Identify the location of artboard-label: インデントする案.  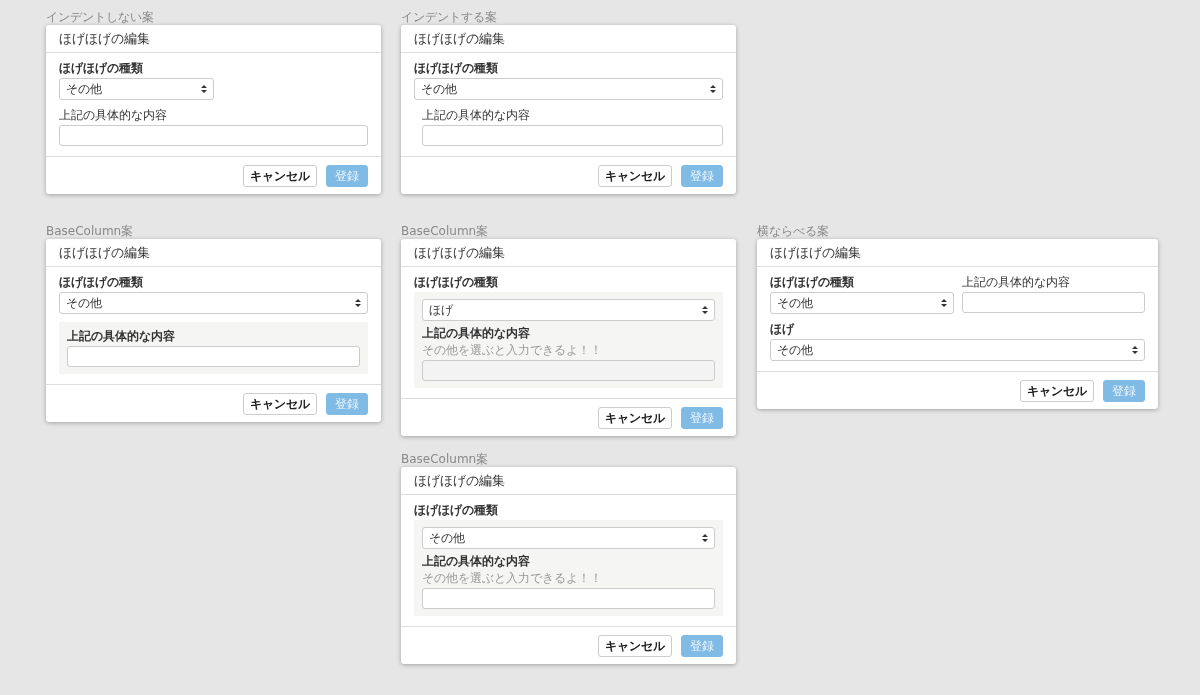
(449, 17).